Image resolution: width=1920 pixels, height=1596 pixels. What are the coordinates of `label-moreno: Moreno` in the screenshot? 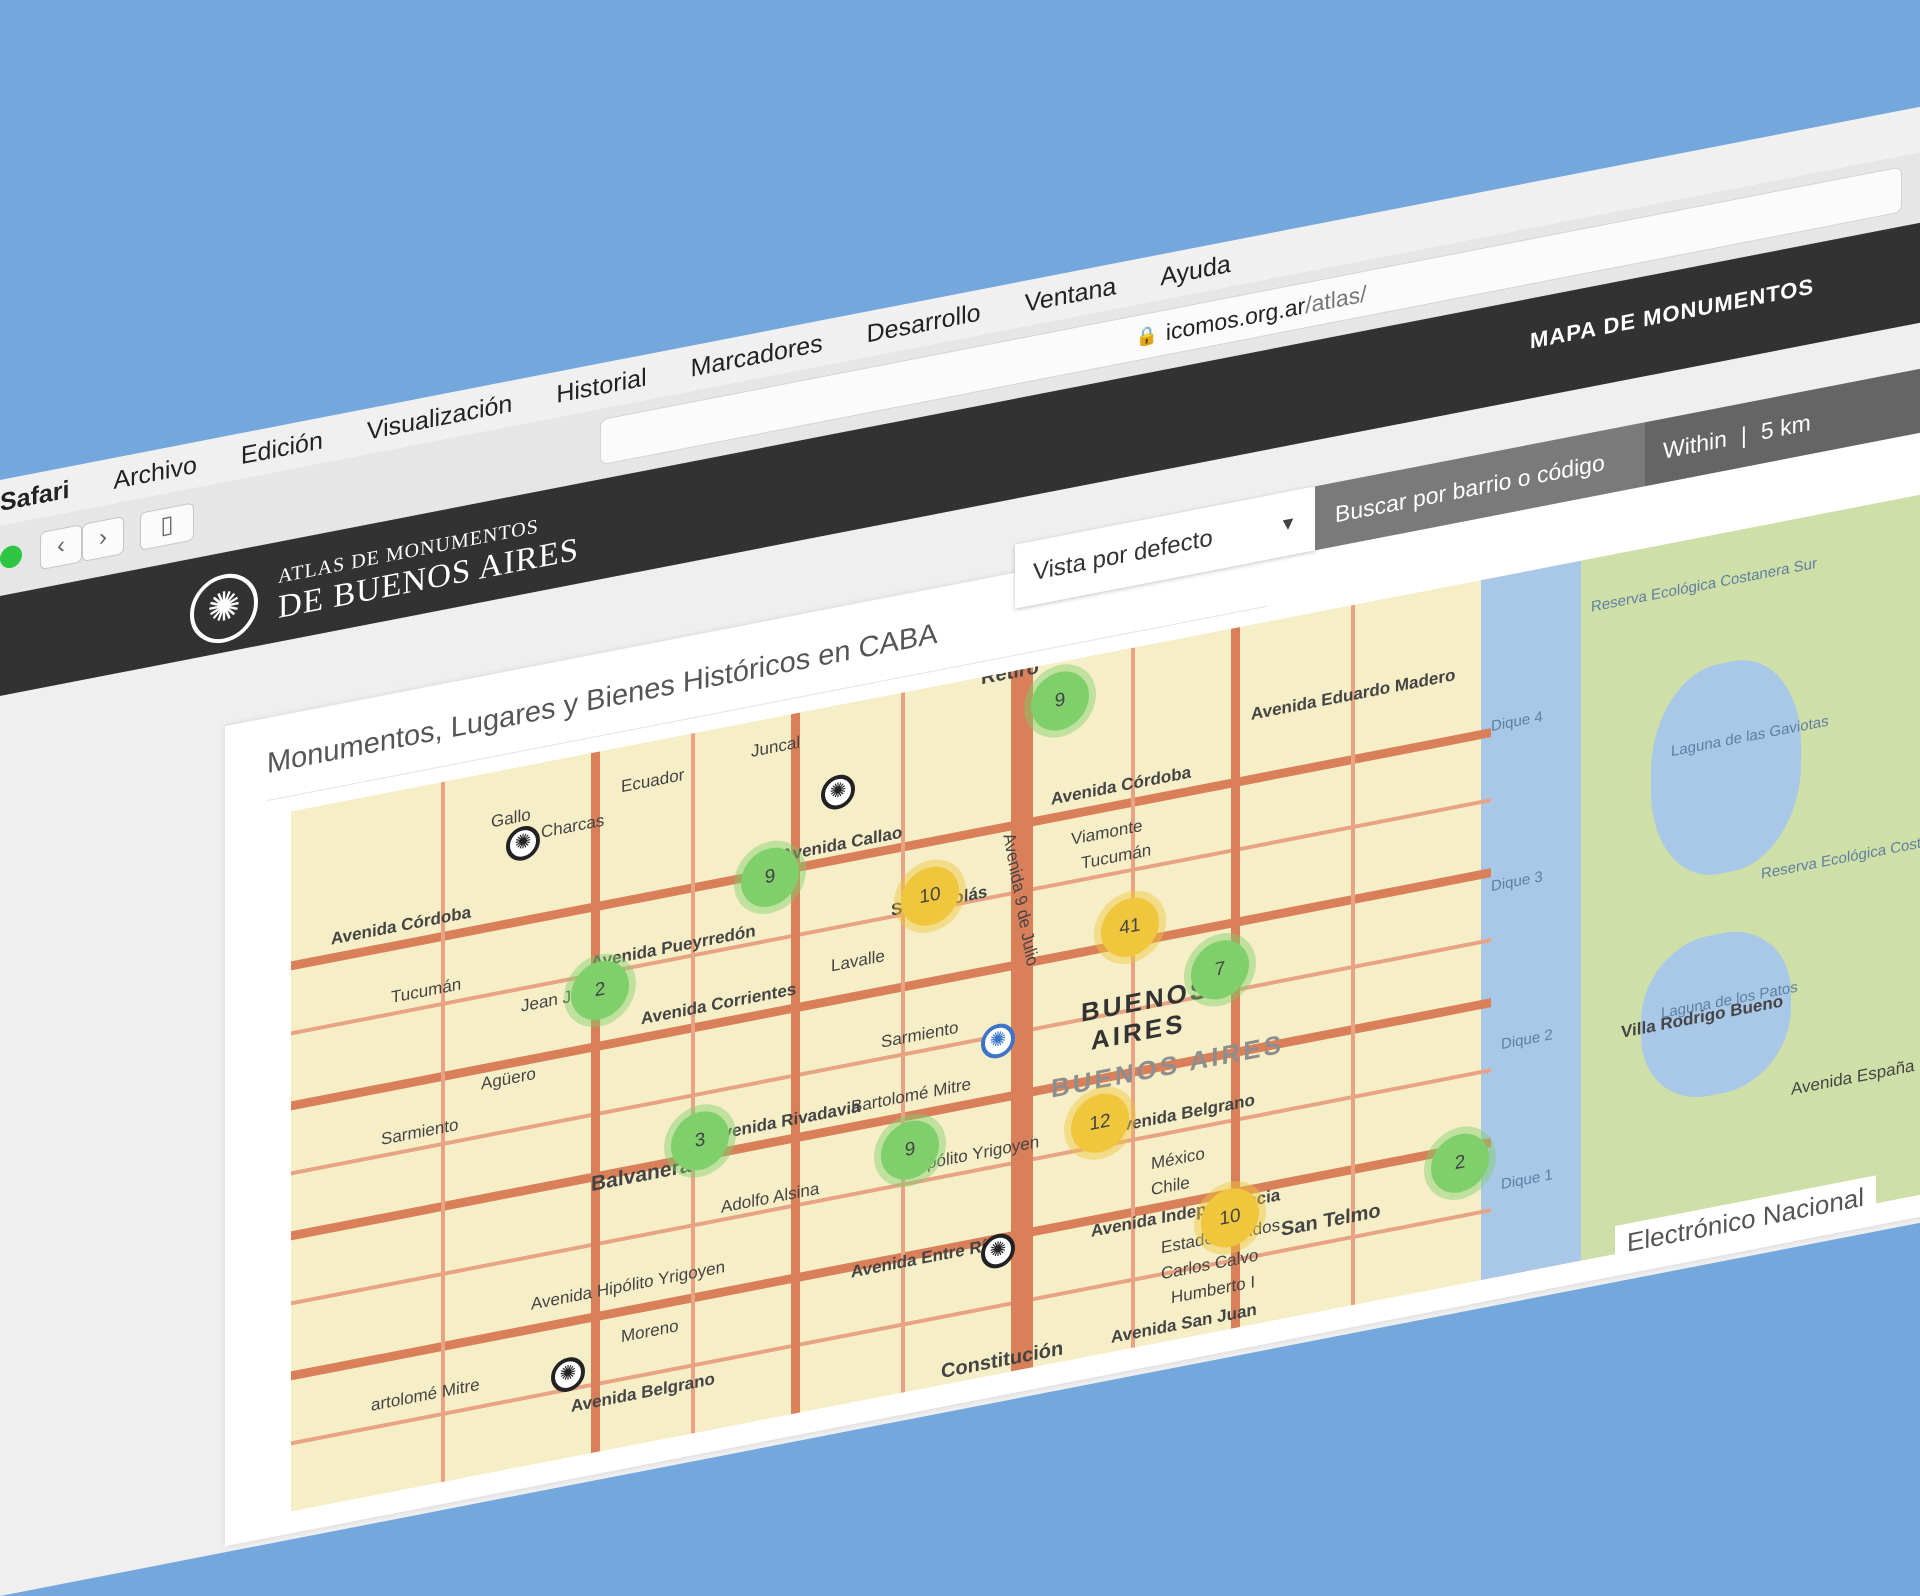 It's located at (650, 1331).